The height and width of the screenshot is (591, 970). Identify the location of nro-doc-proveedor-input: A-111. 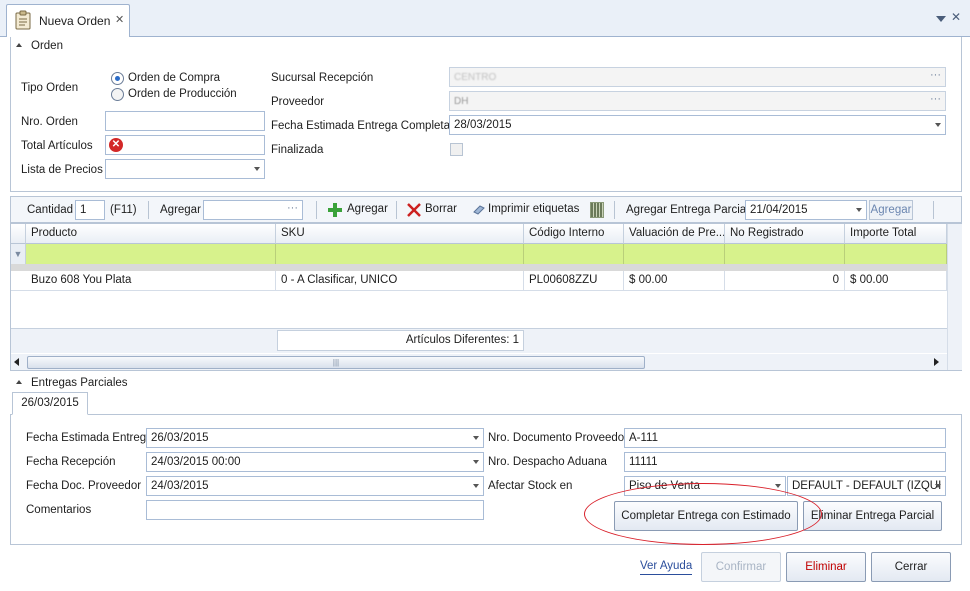
(785, 438).